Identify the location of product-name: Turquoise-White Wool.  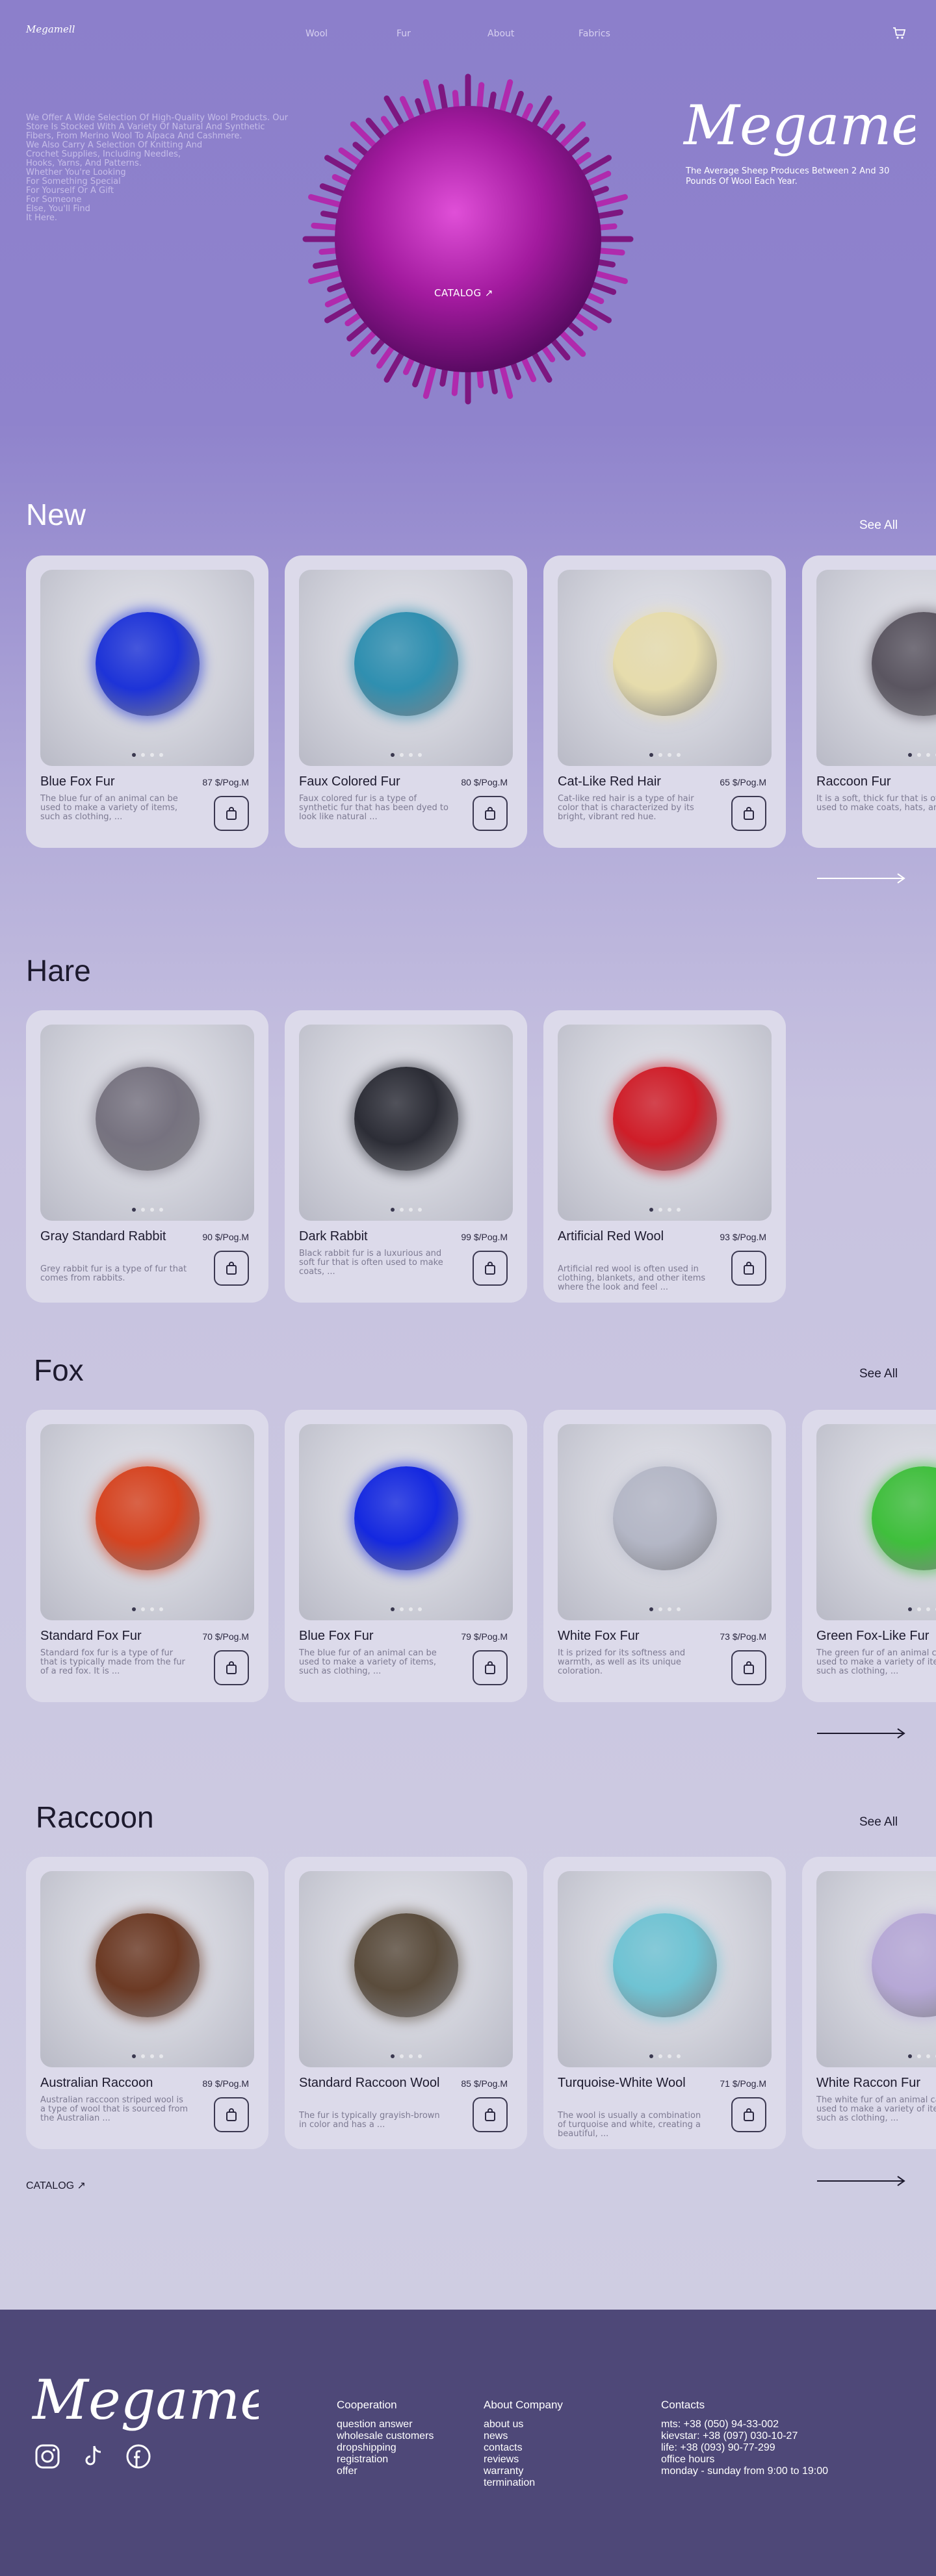
(630, 2083).